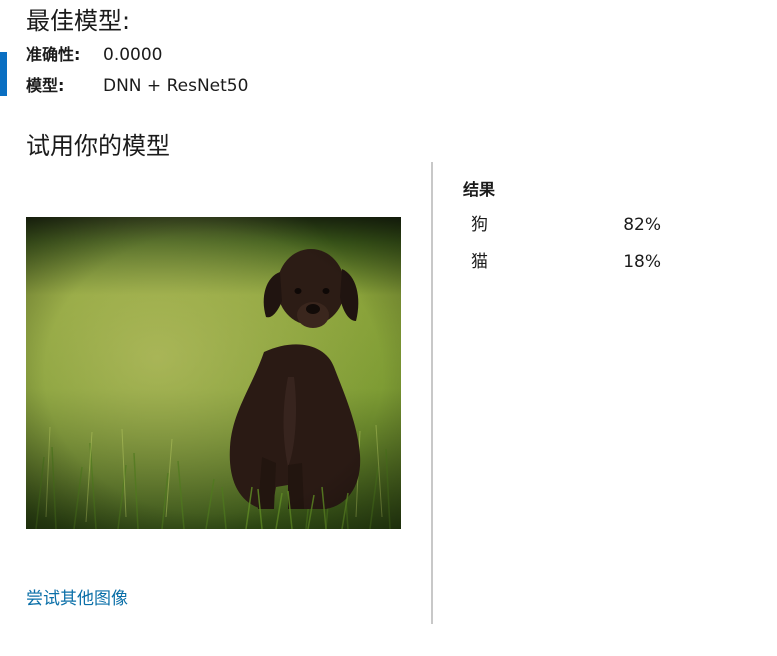  Describe the element at coordinates (479, 225) in the screenshot. I see `result-label: 狗` at that location.